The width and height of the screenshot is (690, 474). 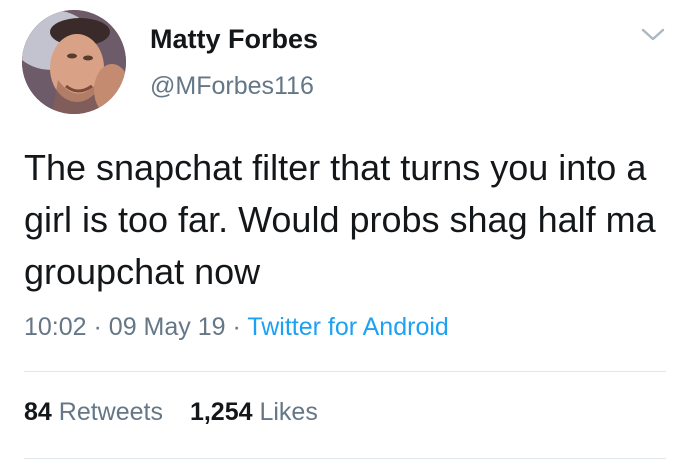 What do you see at coordinates (347, 327) in the screenshot?
I see `tweet-source-link: Twitter for Android` at bounding box center [347, 327].